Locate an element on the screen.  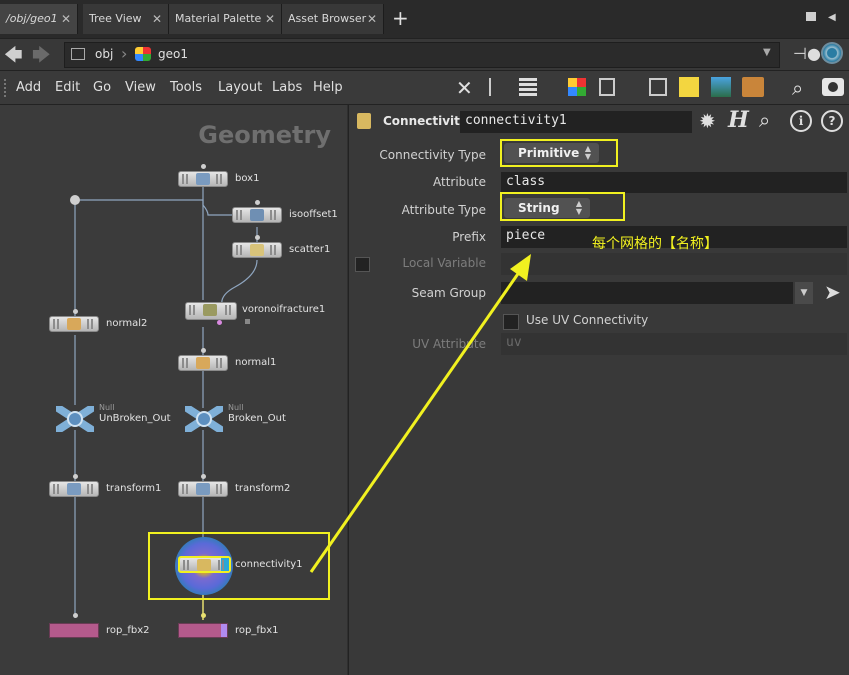
pin-icon: ⊣● is located at coordinates (807, 53).